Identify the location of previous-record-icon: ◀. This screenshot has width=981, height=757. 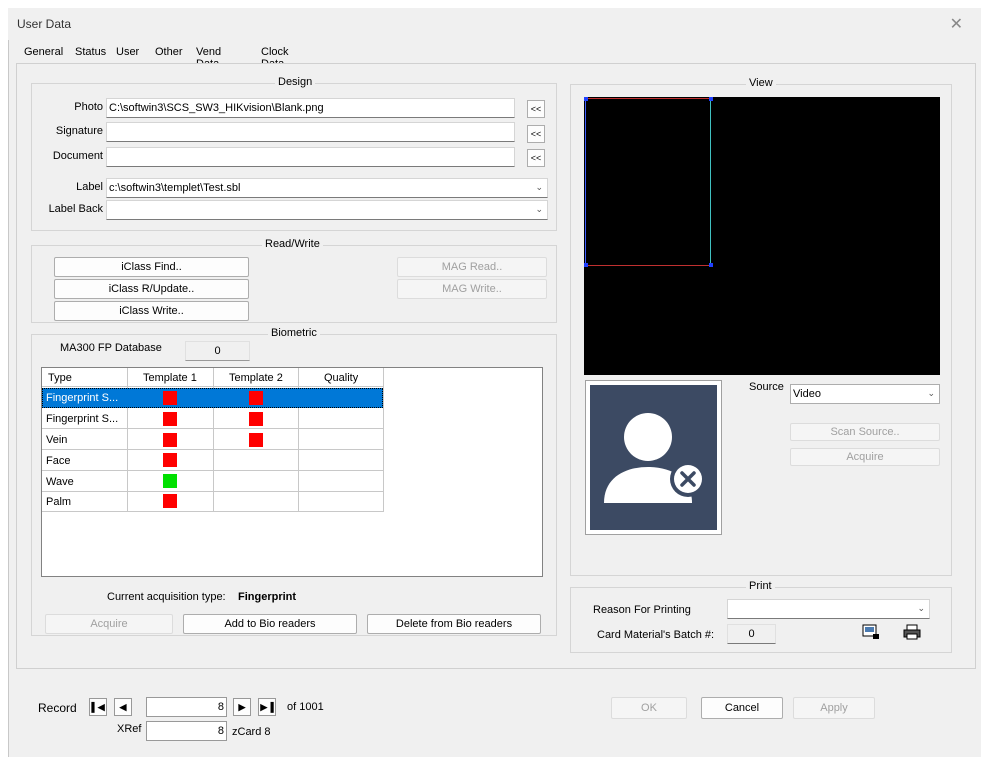
(123, 707).